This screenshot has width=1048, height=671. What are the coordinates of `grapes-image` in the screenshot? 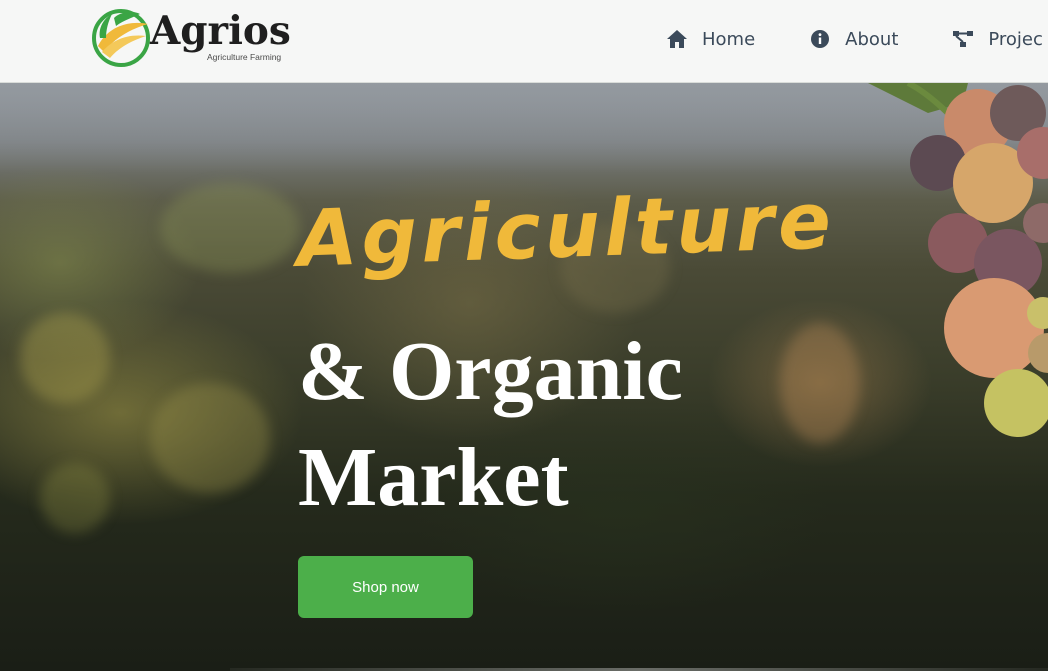 It's located at (958, 260).